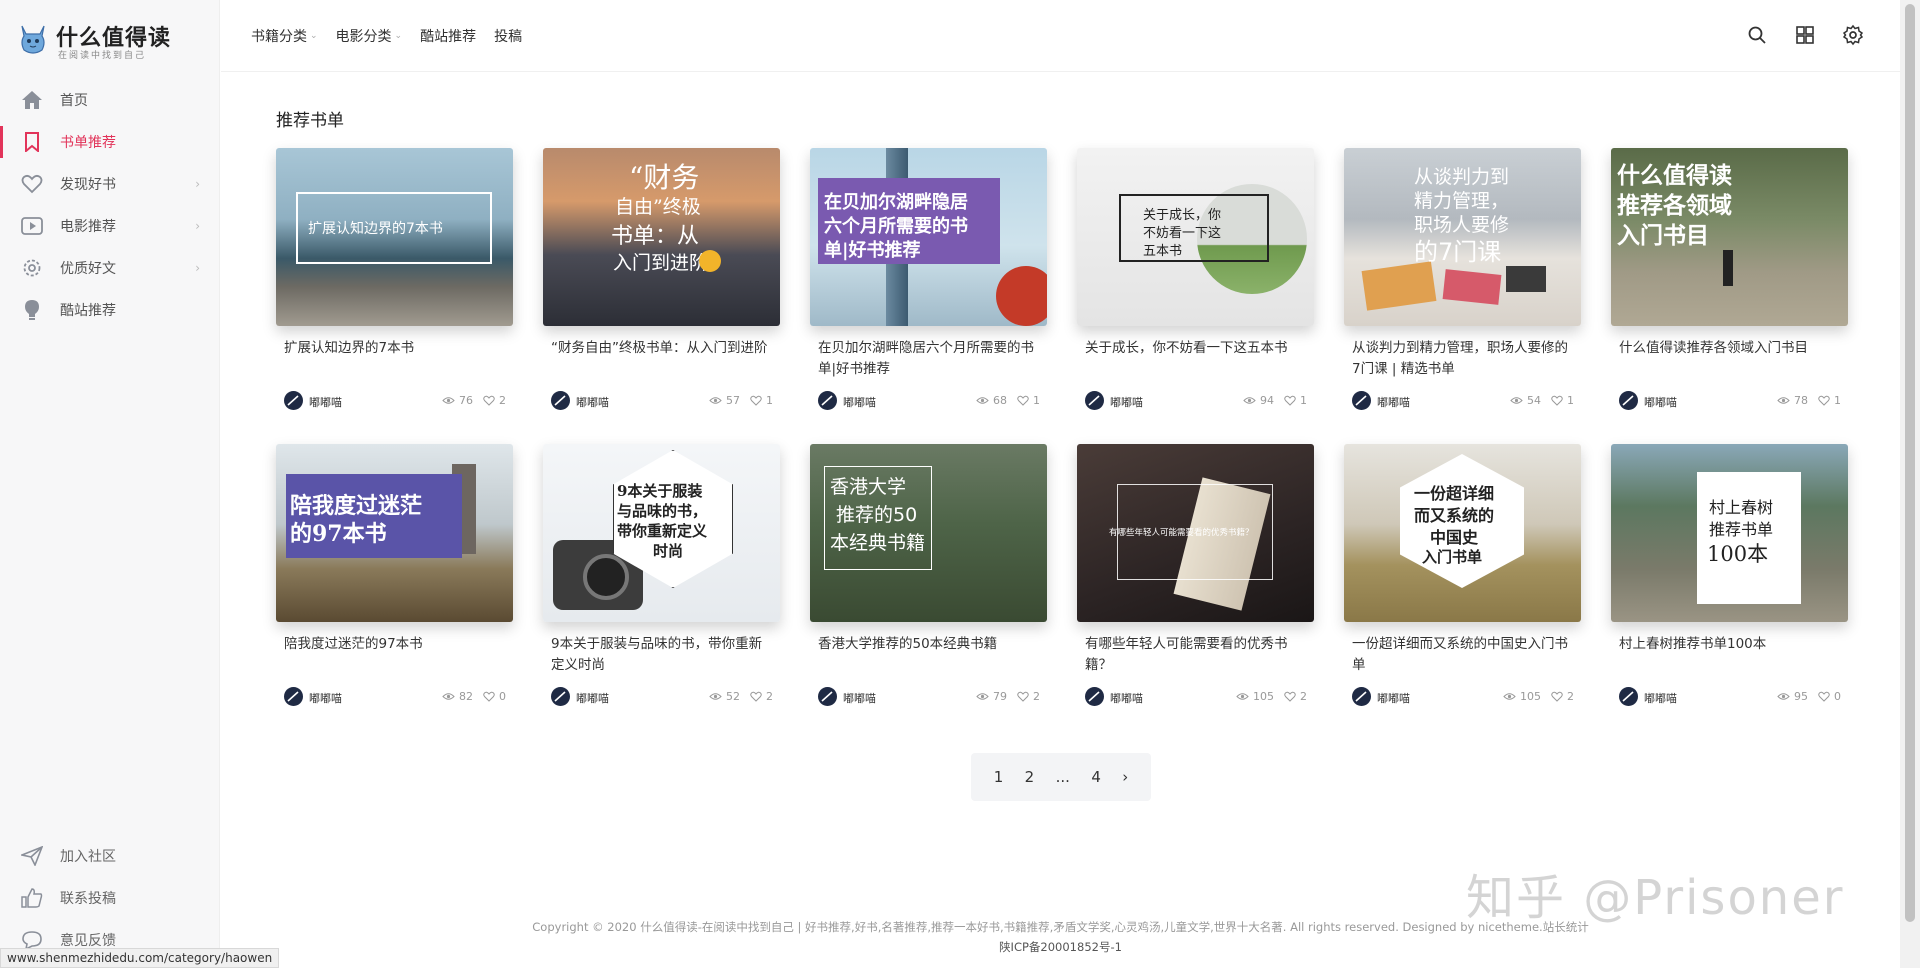 The image size is (1920, 968). I want to click on scrollbar-thumb, so click(1910, 463).